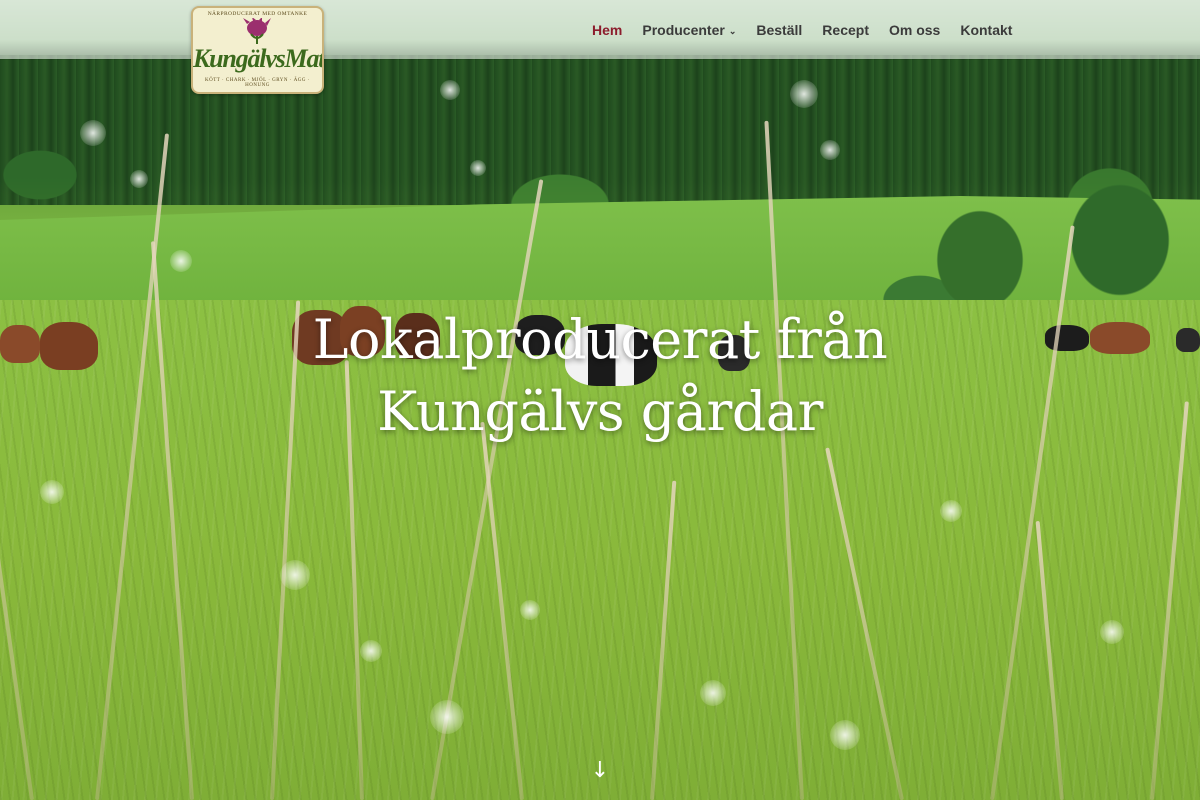 The width and height of the screenshot is (1200, 800). What do you see at coordinates (845, 30) in the screenshot?
I see `nav-item-recept: Recept` at bounding box center [845, 30].